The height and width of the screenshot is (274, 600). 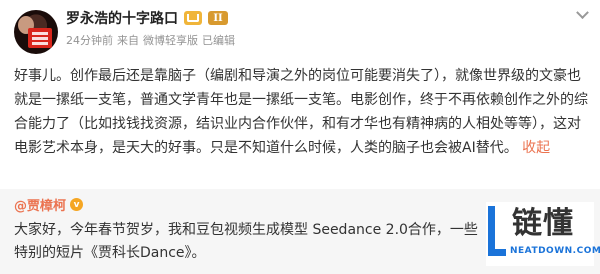 I want to click on author-row: 罗永浩的十字路口 II, so click(x=147, y=18).